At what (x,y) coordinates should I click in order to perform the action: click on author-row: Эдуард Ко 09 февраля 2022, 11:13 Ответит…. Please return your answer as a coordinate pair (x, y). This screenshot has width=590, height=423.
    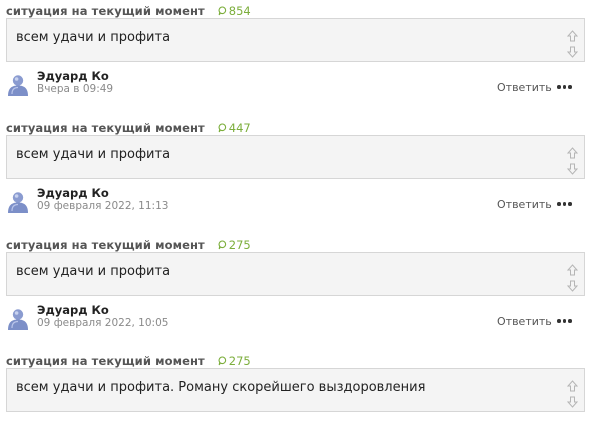
    Looking at the image, I should click on (295, 200).